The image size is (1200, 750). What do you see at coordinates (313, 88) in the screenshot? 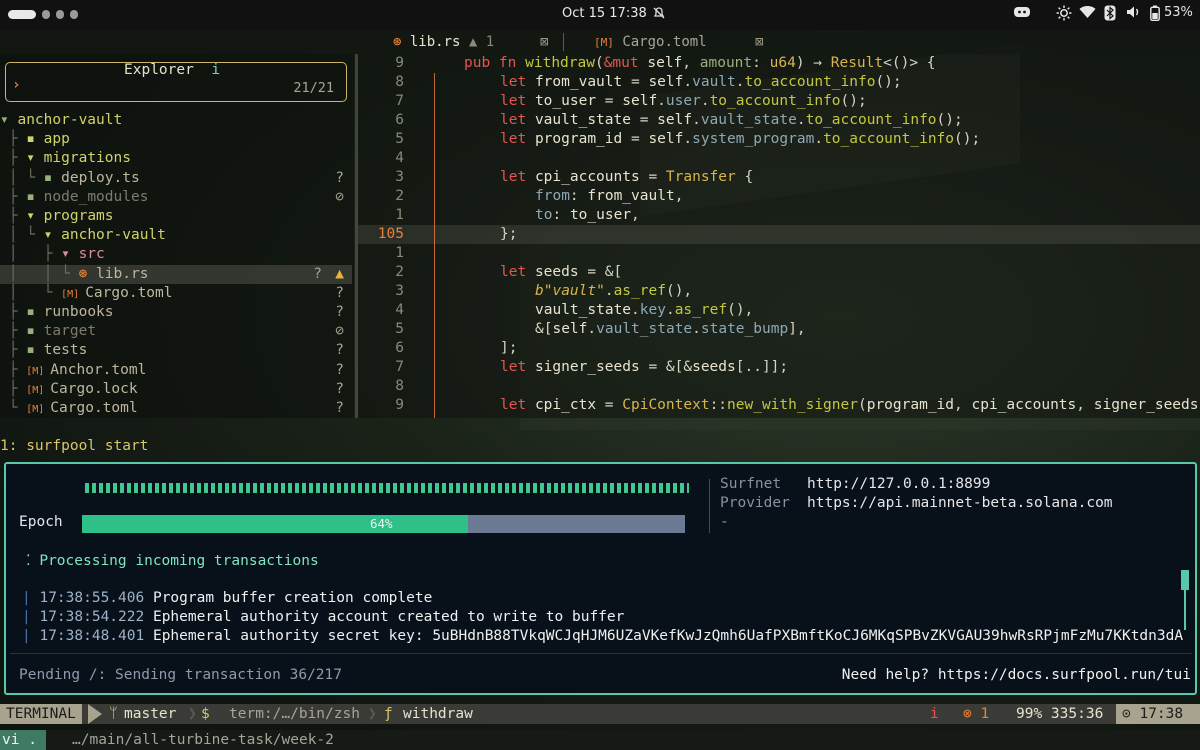
I see `explorer-count: 21/21` at bounding box center [313, 88].